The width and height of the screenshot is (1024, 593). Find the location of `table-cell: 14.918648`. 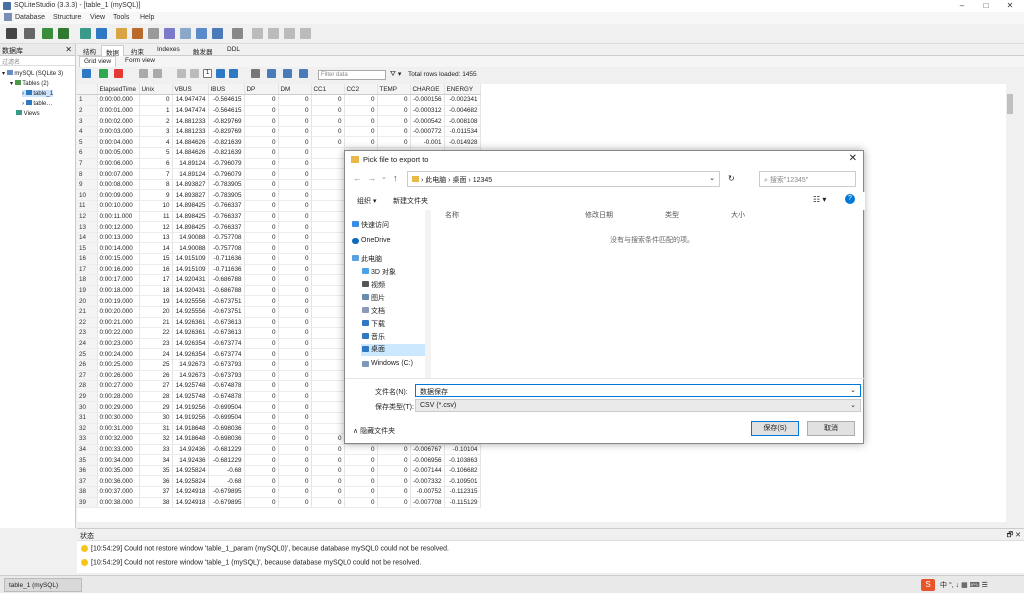

table-cell: 14.918648 is located at coordinates (190, 429).